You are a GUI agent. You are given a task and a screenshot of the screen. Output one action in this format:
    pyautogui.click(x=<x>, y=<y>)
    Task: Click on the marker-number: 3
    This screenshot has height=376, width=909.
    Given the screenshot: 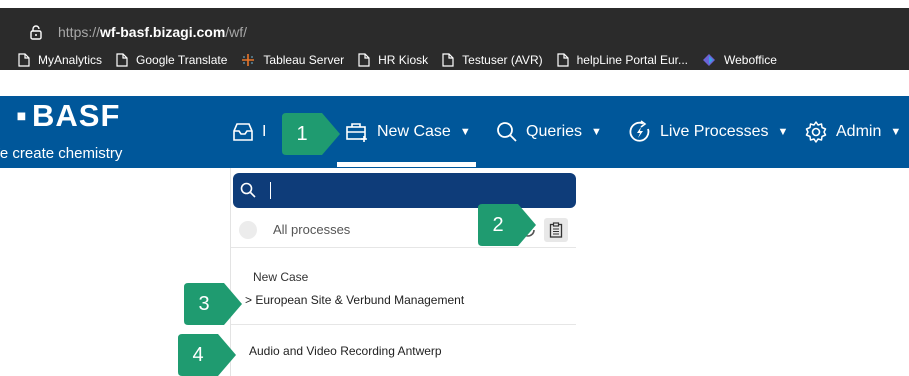 What is the action you would take?
    pyautogui.click(x=204, y=304)
    